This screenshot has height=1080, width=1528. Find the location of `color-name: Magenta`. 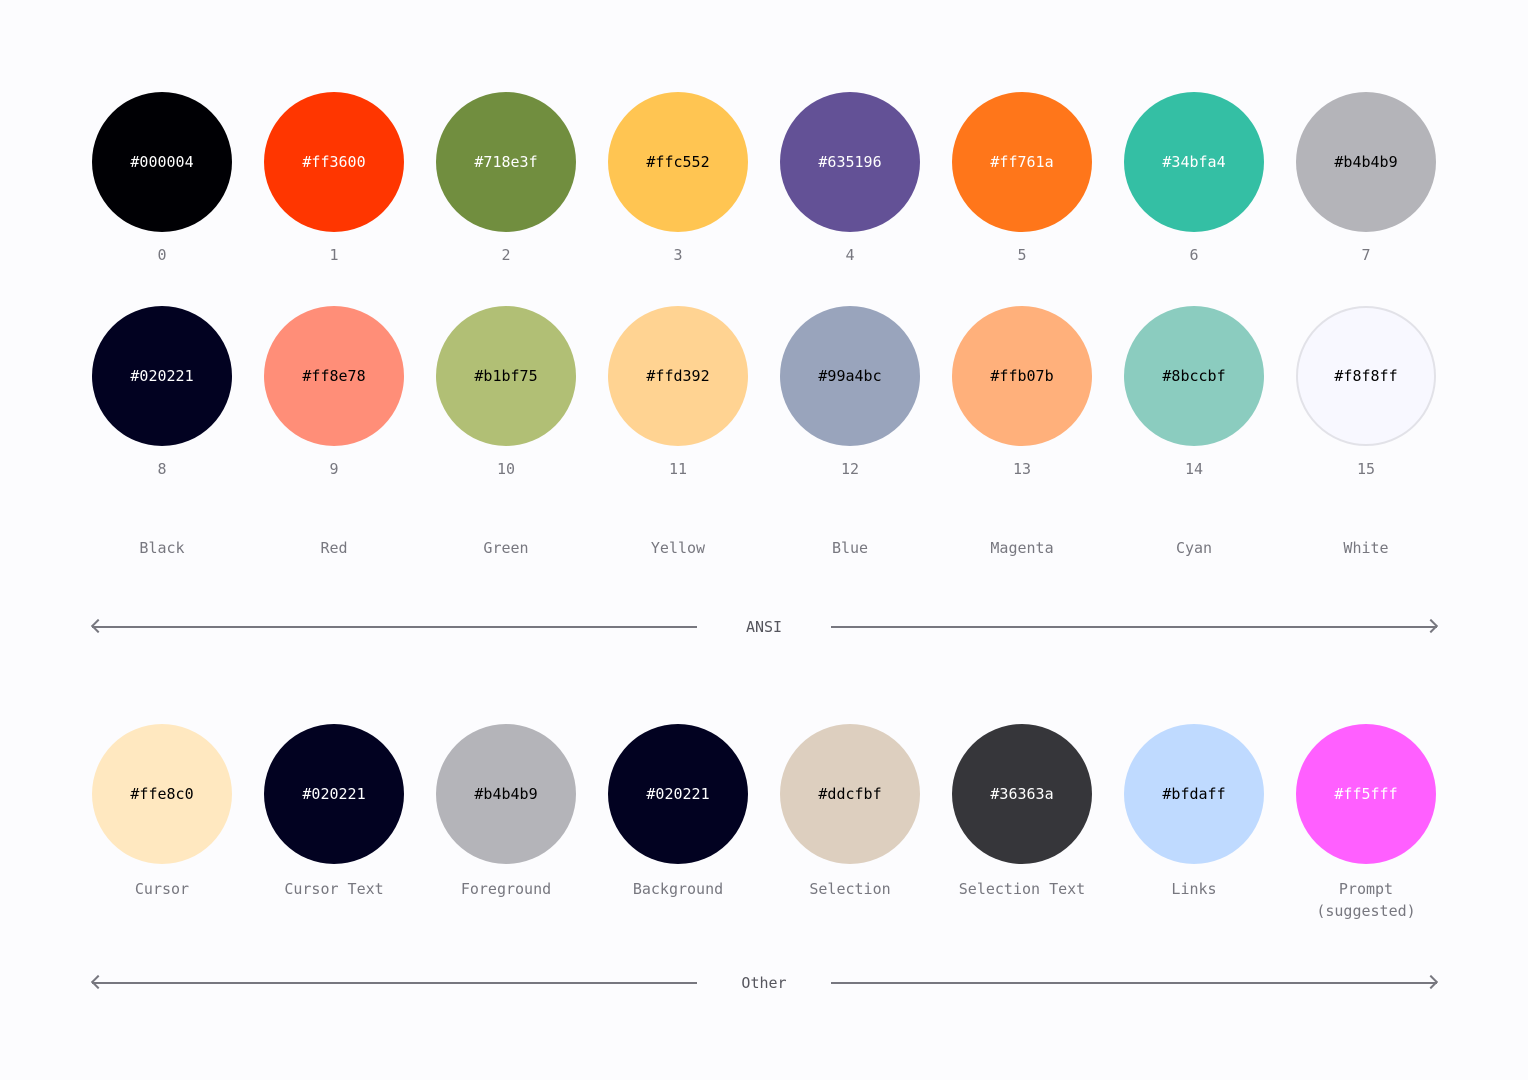

color-name: Magenta is located at coordinates (1022, 548).